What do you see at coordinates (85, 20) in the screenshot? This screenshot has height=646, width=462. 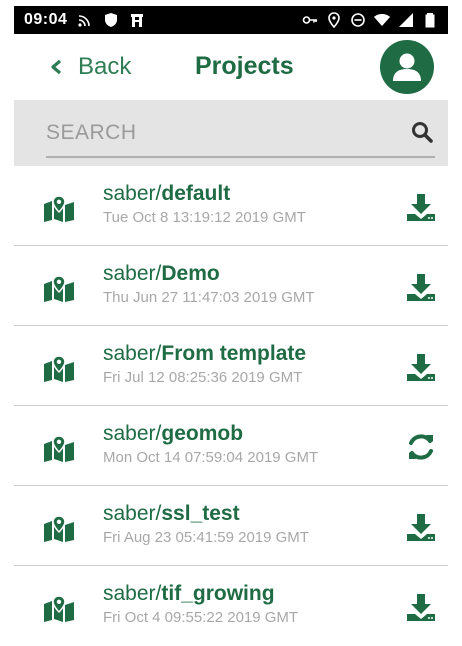 I see `cast-icon` at bounding box center [85, 20].